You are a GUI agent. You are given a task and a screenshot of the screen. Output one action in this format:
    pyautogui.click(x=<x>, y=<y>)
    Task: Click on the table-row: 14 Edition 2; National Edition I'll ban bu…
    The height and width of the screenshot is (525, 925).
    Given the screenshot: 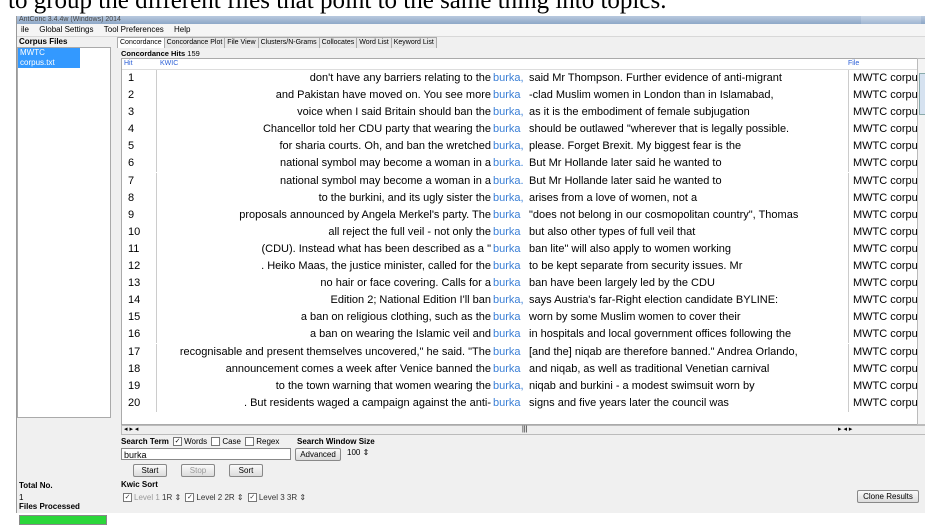 What is the action you would take?
    pyautogui.click(x=521, y=301)
    